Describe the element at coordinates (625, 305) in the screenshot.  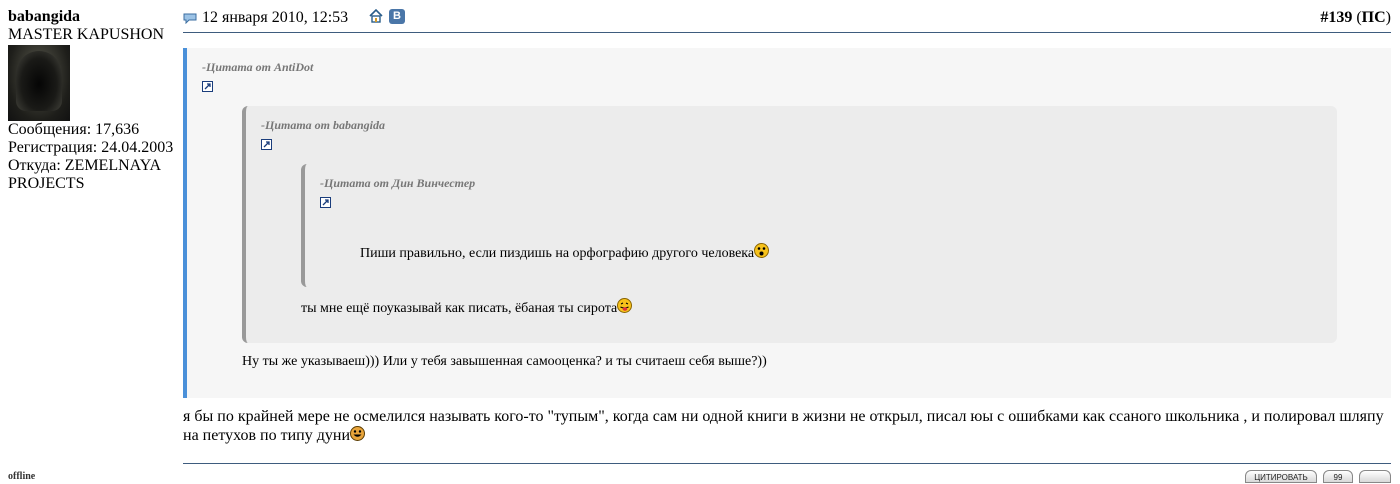
I see `tongue-smiley-icon` at that location.